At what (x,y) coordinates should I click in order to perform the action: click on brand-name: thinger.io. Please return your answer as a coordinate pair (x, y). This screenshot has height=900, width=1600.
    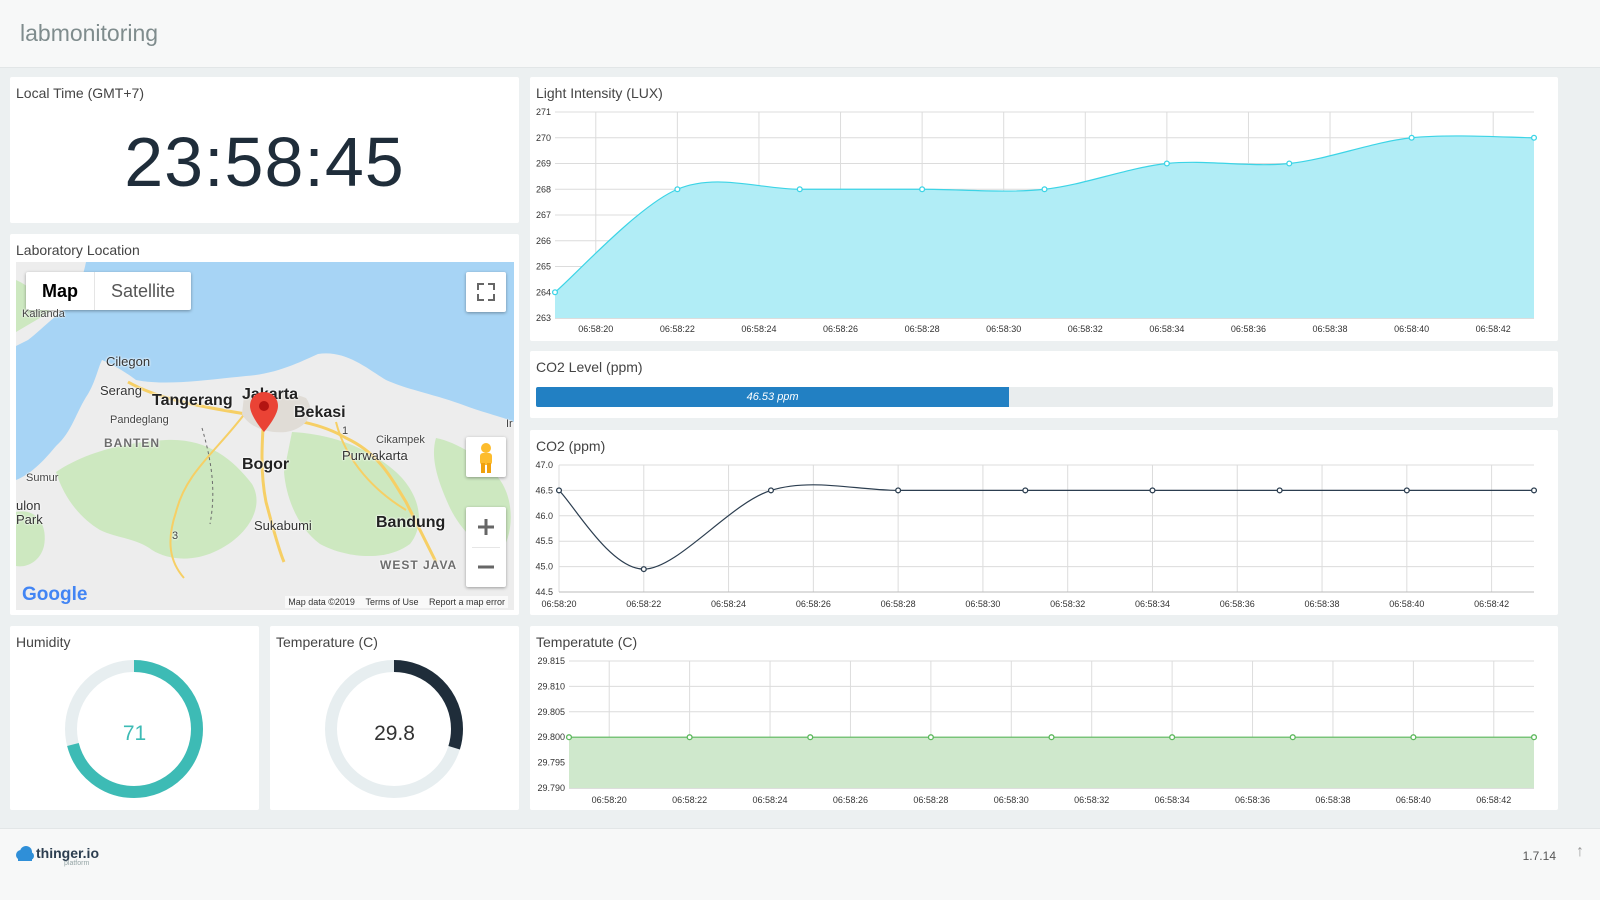
    Looking at the image, I should click on (67, 853).